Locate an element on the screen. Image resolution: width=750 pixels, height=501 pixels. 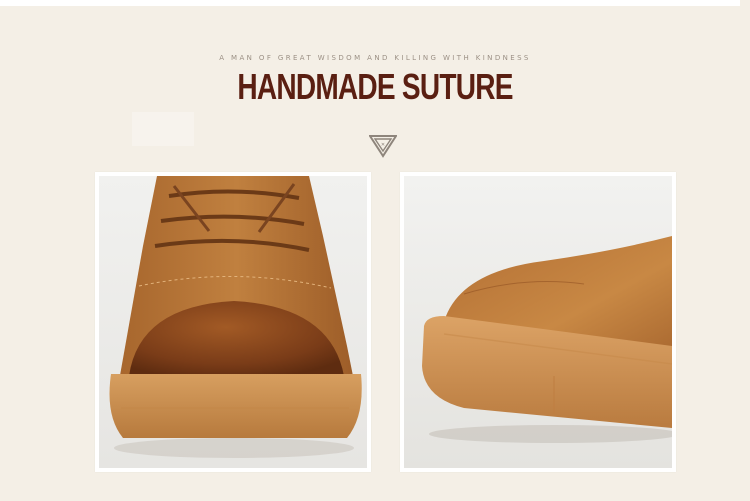
inverted-triangle-icon: ✕ is located at coordinates (383, 146).